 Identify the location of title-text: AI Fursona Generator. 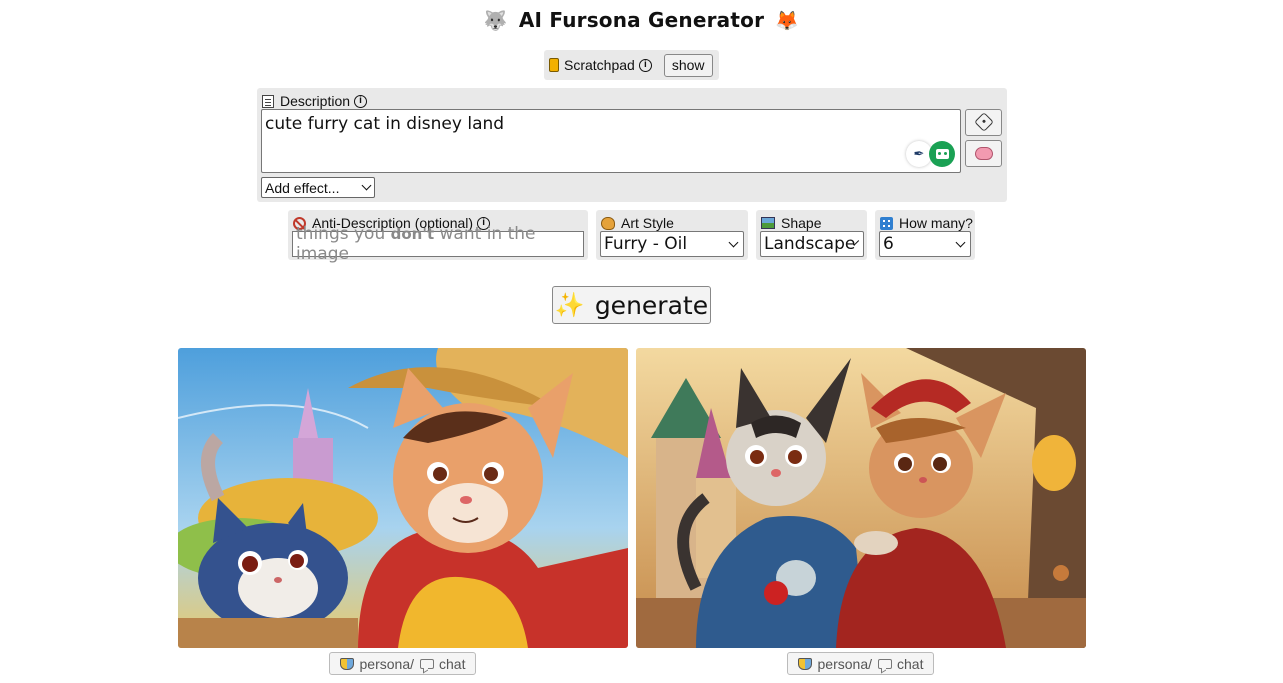
(641, 20).